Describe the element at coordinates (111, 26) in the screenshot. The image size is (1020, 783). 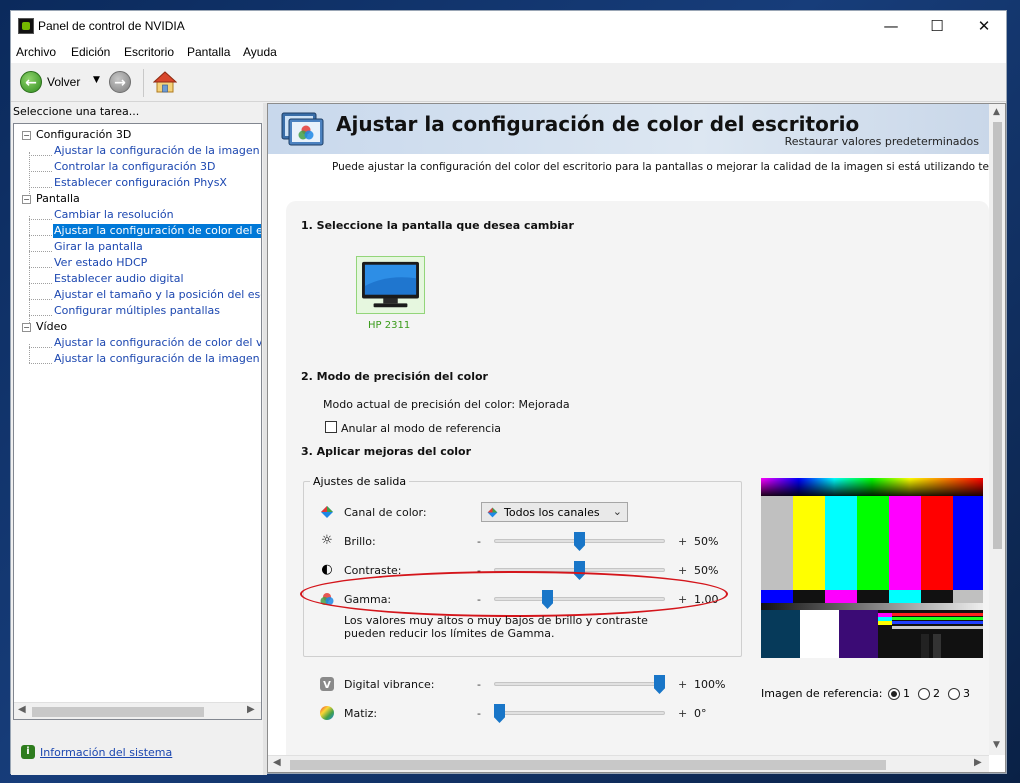
I see `window-title: Panel de control de NVIDIA` at that location.